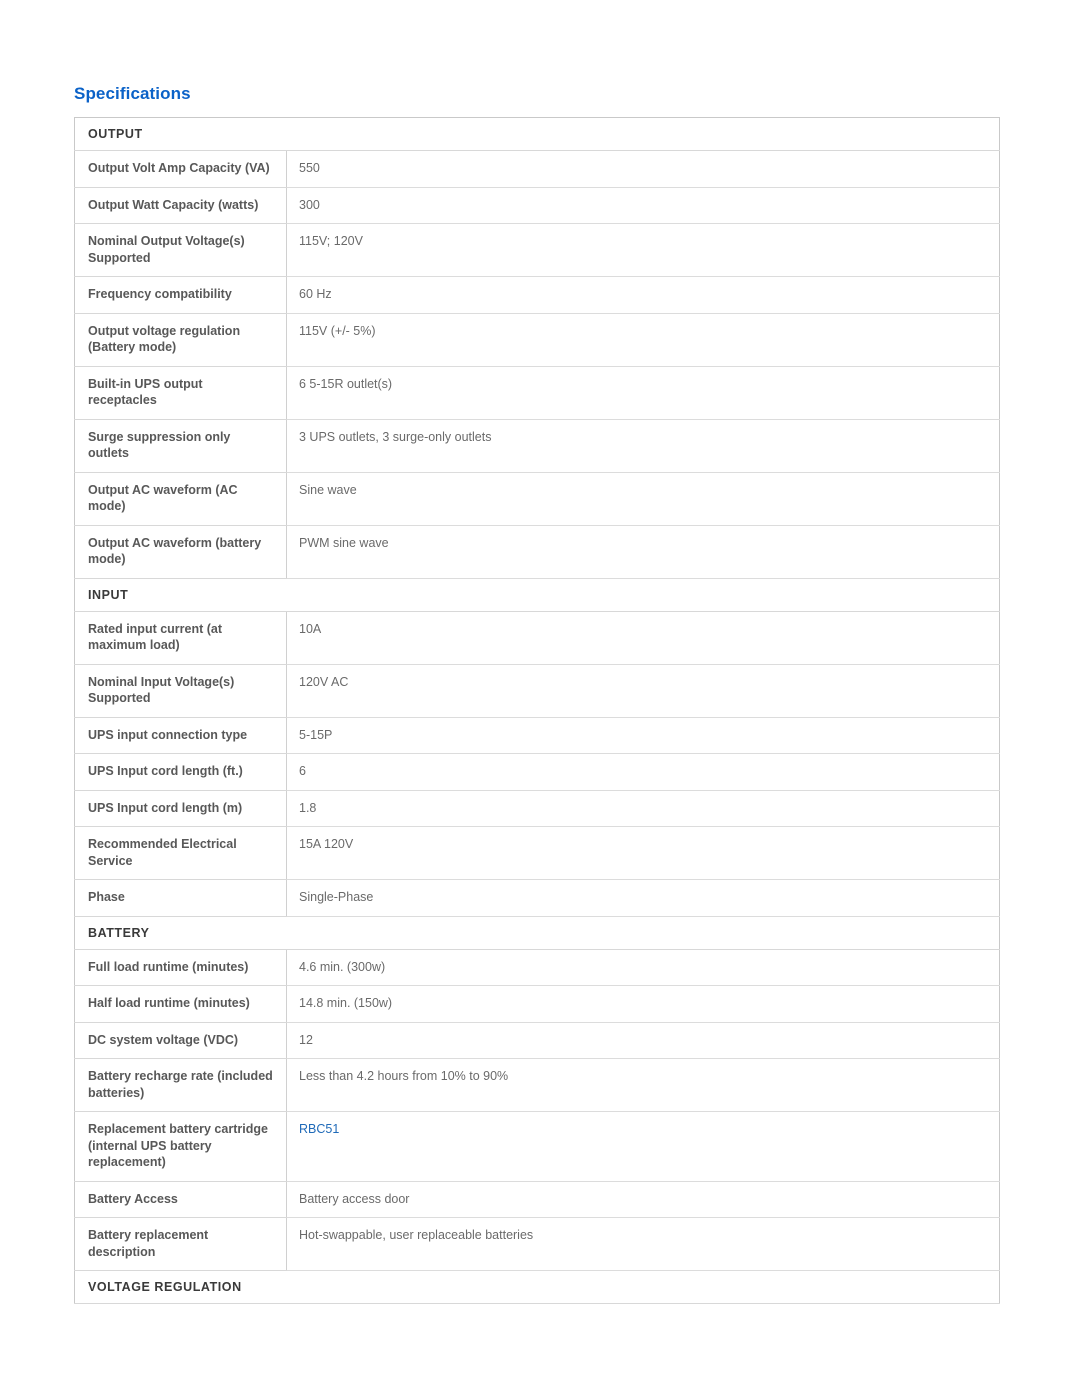 This screenshot has width=1080, height=1397. I want to click on spec-value: 14.8 min. (150w), so click(643, 1004).